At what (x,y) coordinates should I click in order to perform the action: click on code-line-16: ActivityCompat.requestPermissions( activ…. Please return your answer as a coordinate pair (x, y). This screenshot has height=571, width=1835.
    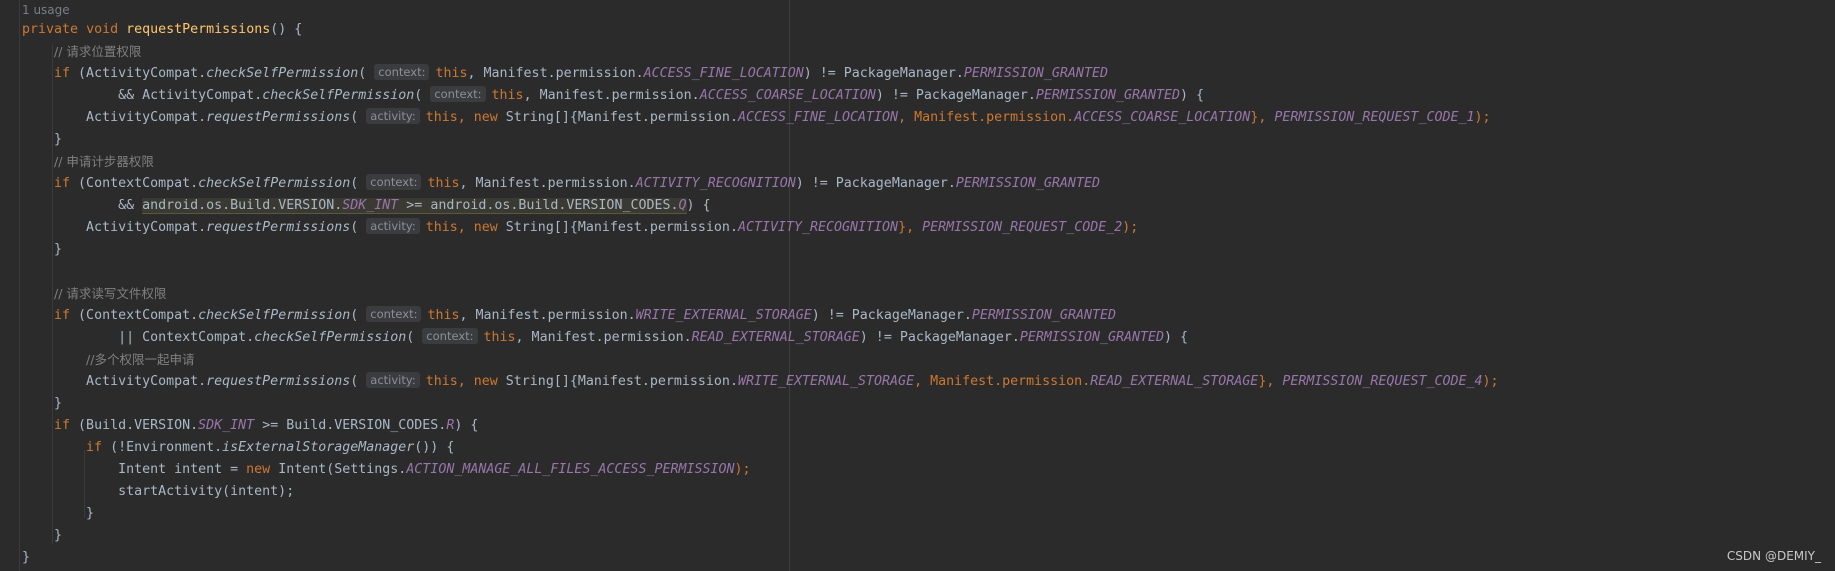
    Looking at the image, I should click on (760, 382).